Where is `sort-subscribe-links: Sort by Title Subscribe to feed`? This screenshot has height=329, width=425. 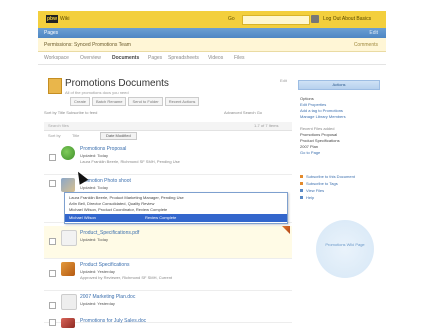
sort-subscribe-links: Sort by Title Subscribe to feed is located at coordinates (70, 112).